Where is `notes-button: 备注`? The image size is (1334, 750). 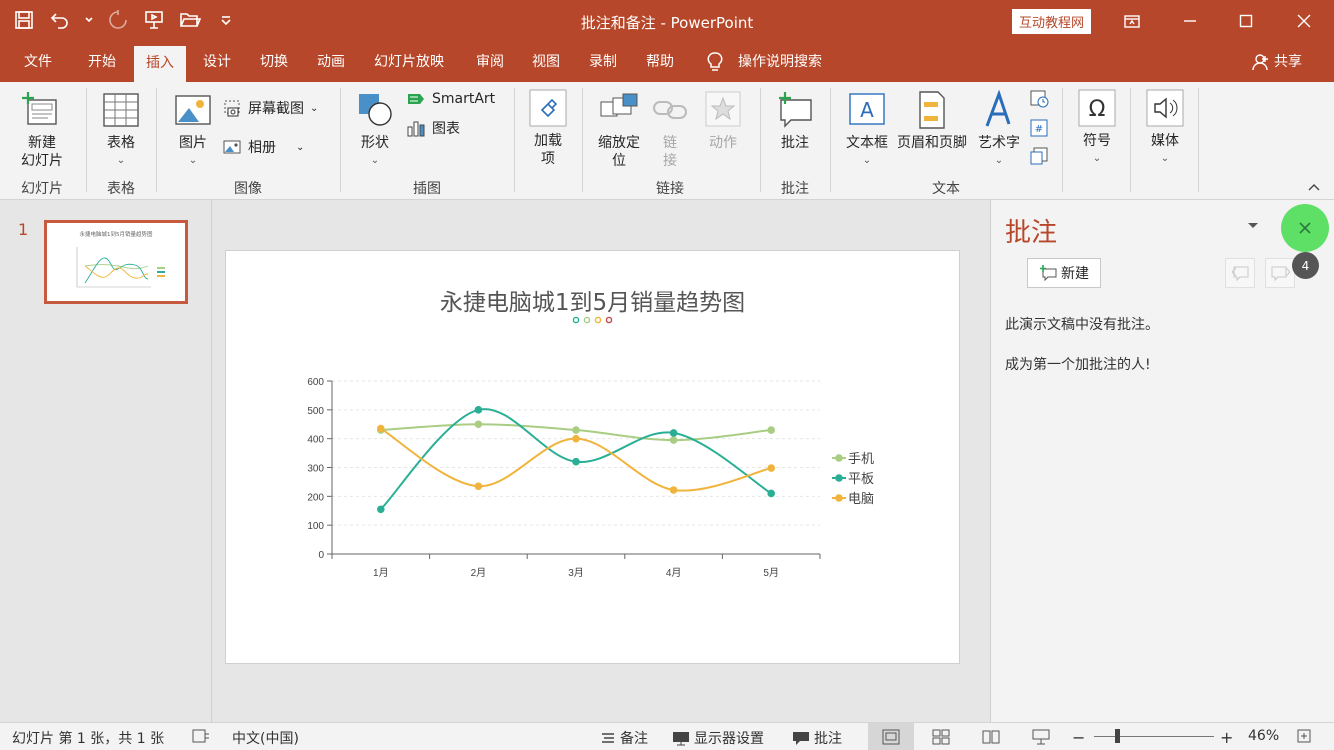 notes-button: 备注 is located at coordinates (624, 738).